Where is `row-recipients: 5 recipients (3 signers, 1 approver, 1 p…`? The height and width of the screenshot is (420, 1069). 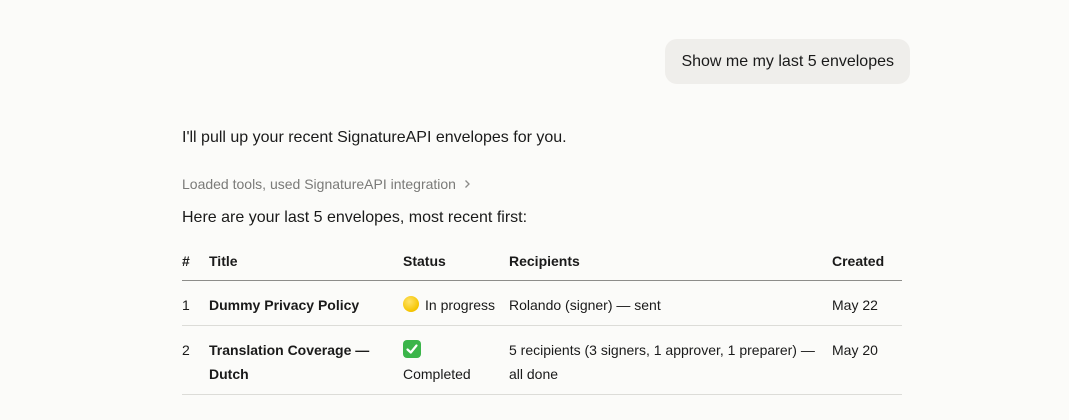 row-recipients: 5 recipients (3 signers, 1 approver, 1 p… is located at coordinates (670, 360).